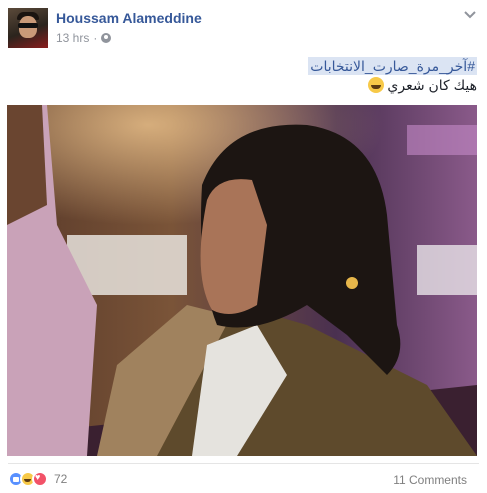 The width and height of the screenshot is (487, 493). What do you see at coordinates (129, 18) in the screenshot?
I see `author-name-link: Houssam Alameddine` at bounding box center [129, 18].